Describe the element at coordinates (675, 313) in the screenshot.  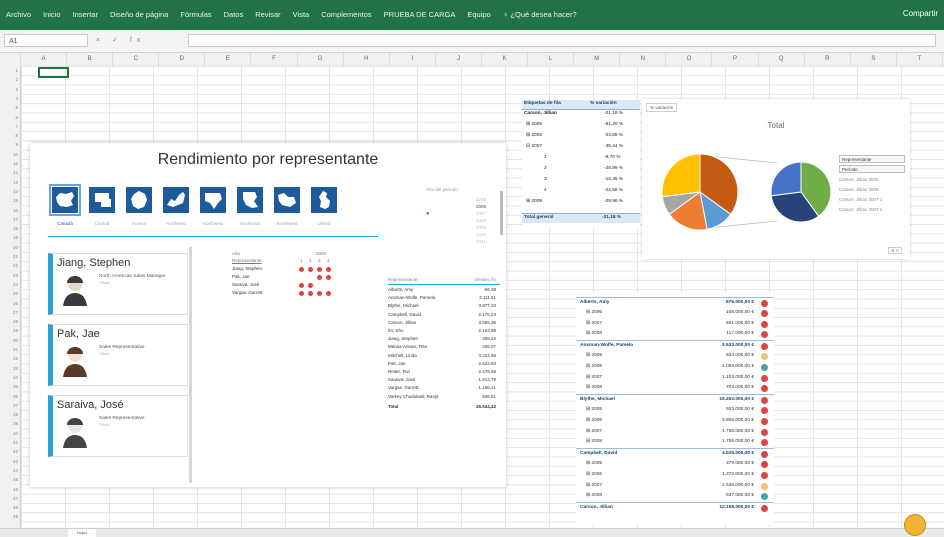
I see `pivot2-row: ⊞ 2006 108.000,00 €` at that location.